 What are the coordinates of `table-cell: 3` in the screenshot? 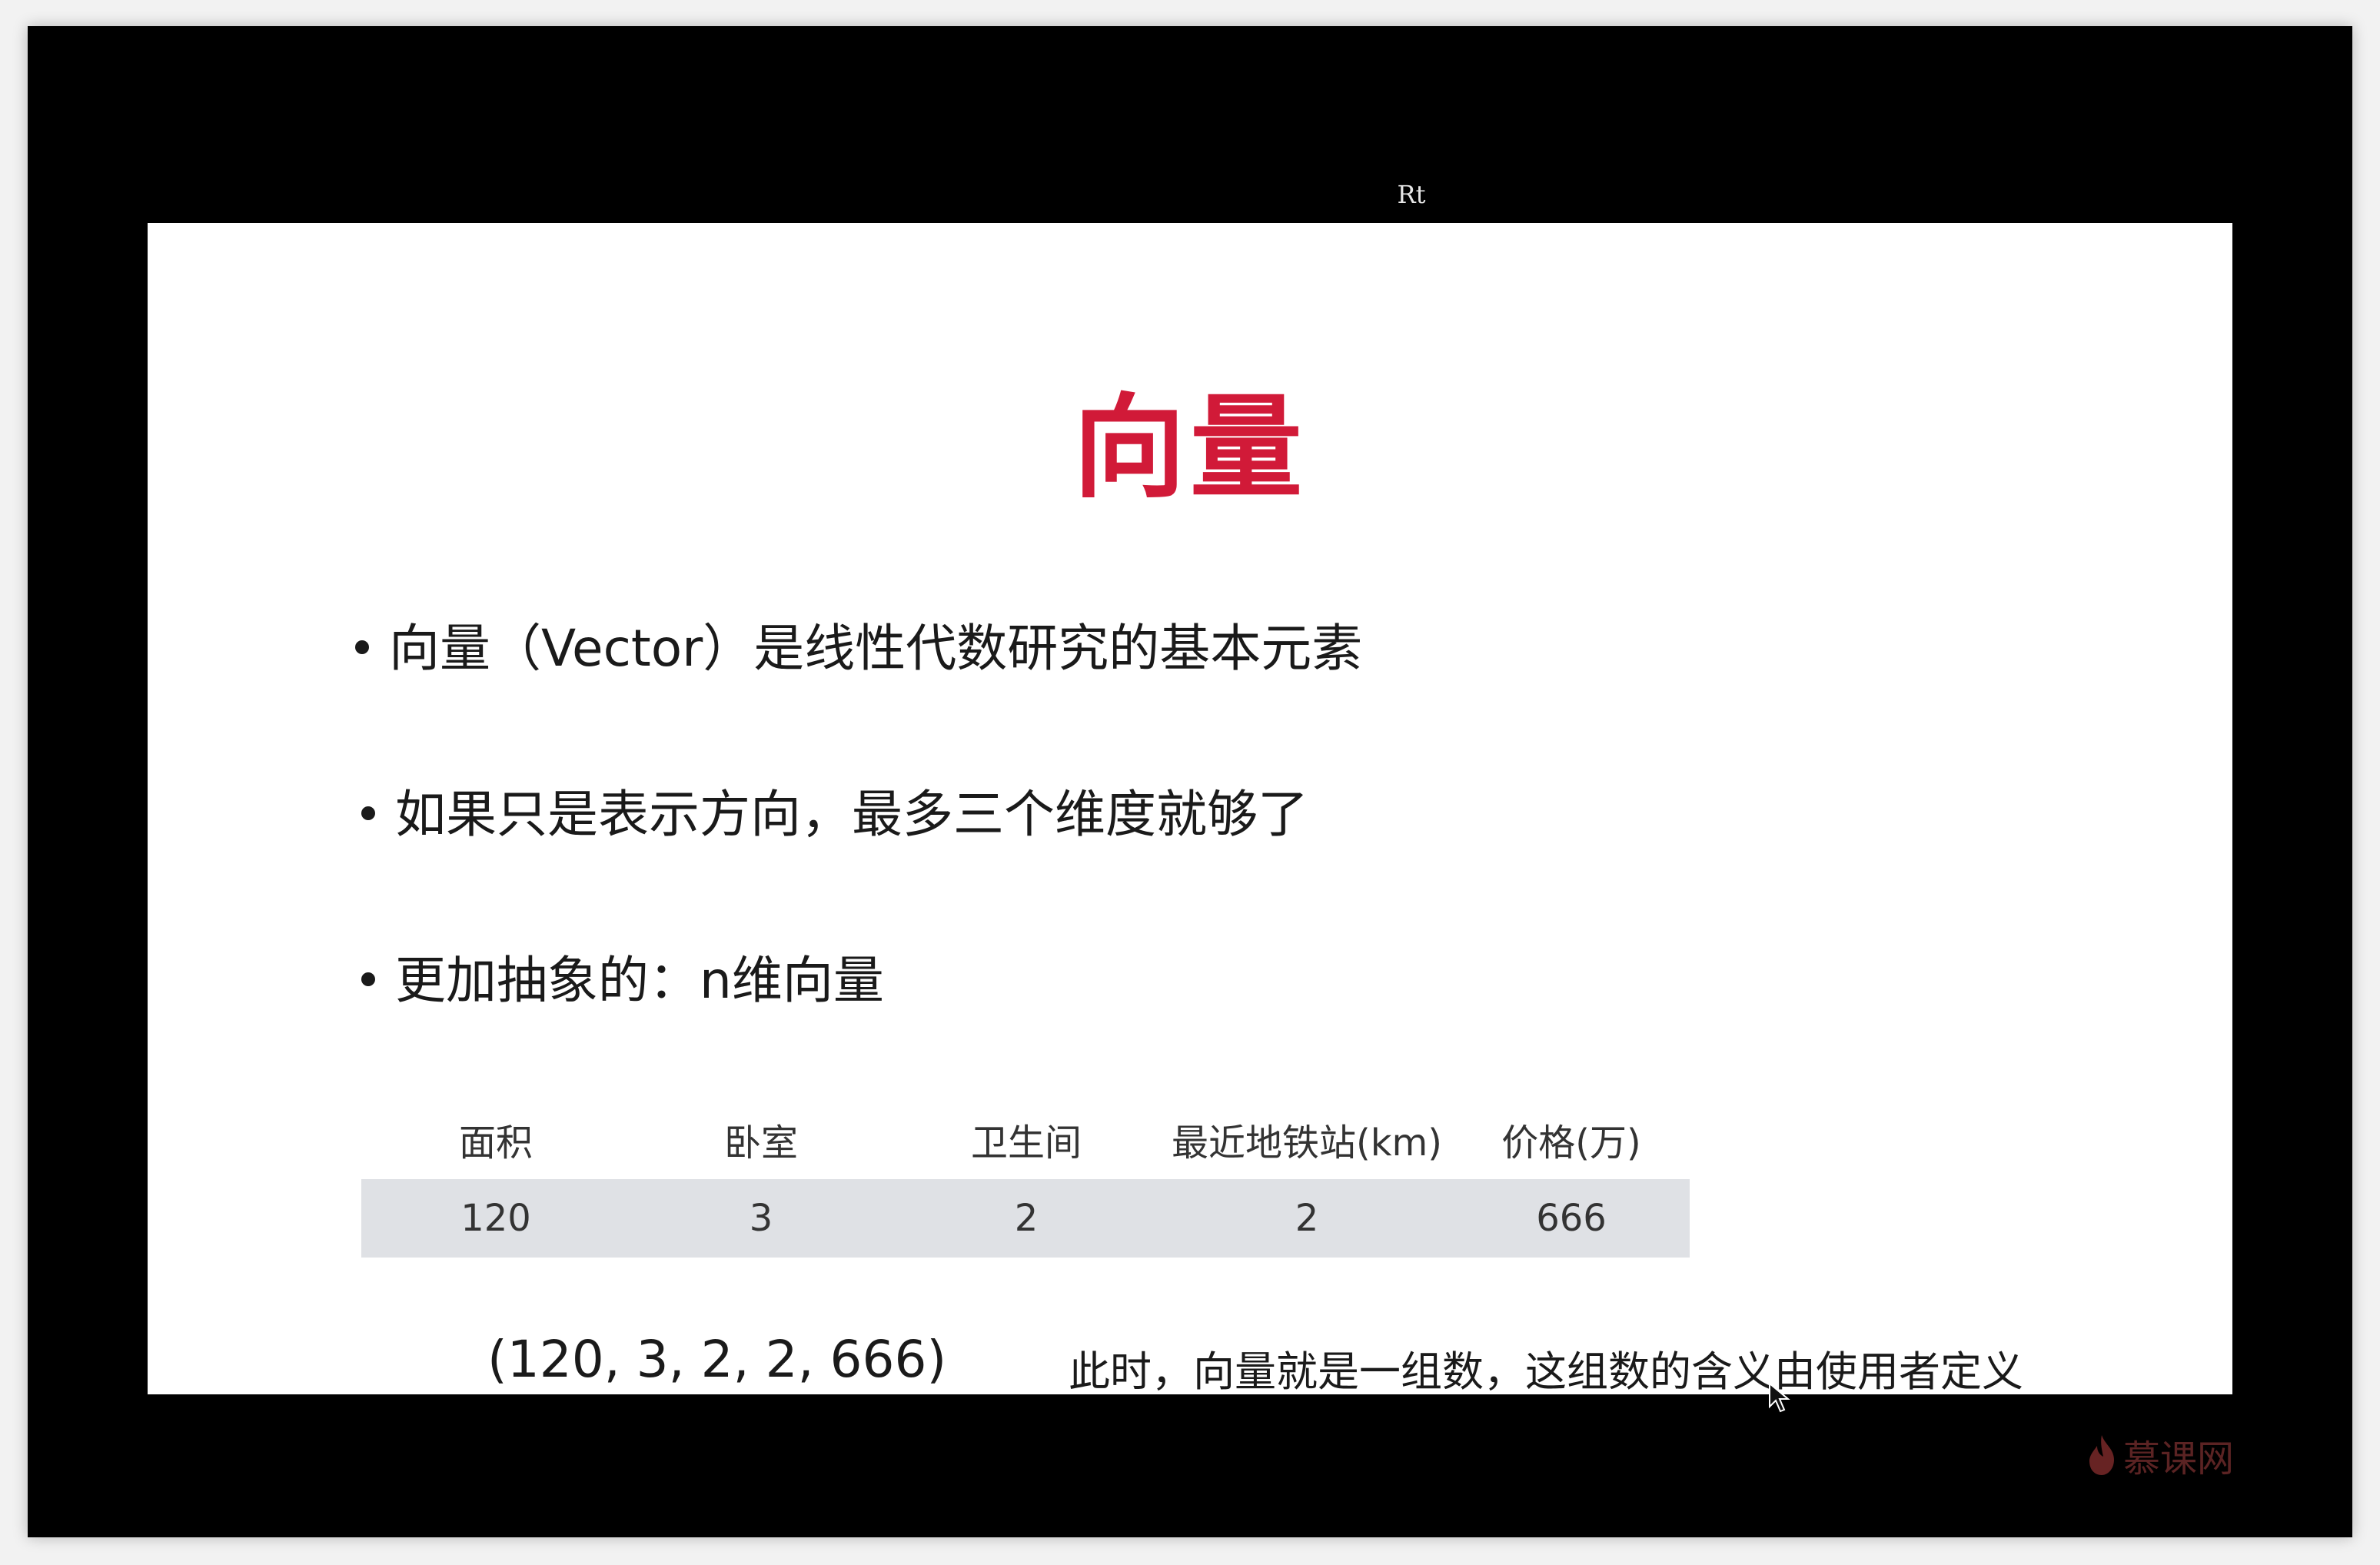 It's located at (761, 1219).